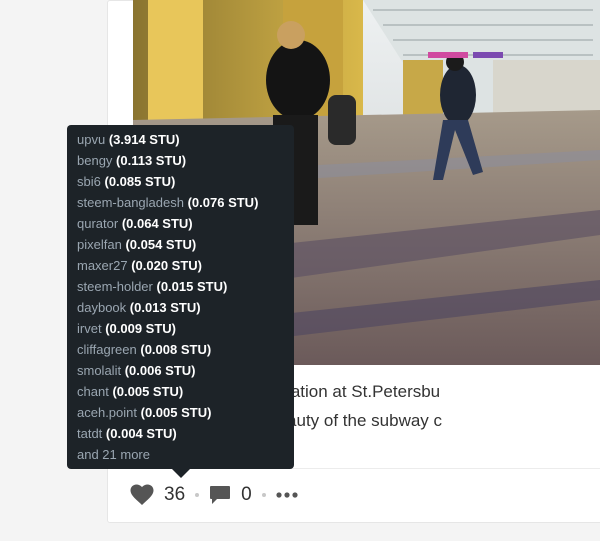  Describe the element at coordinates (185, 454) in the screenshot. I see `more-voters-link: and 21 more` at that location.